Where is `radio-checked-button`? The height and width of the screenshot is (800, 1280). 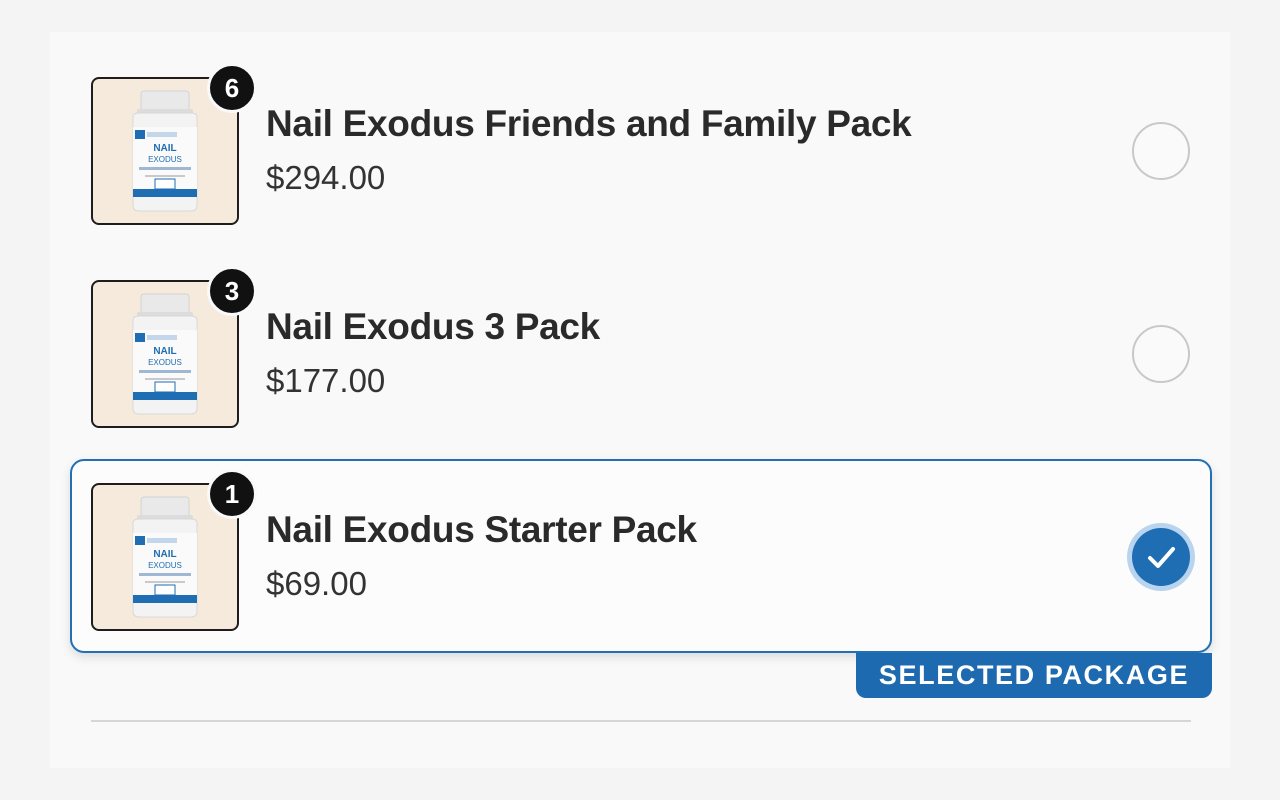
radio-checked-button is located at coordinates (1161, 557).